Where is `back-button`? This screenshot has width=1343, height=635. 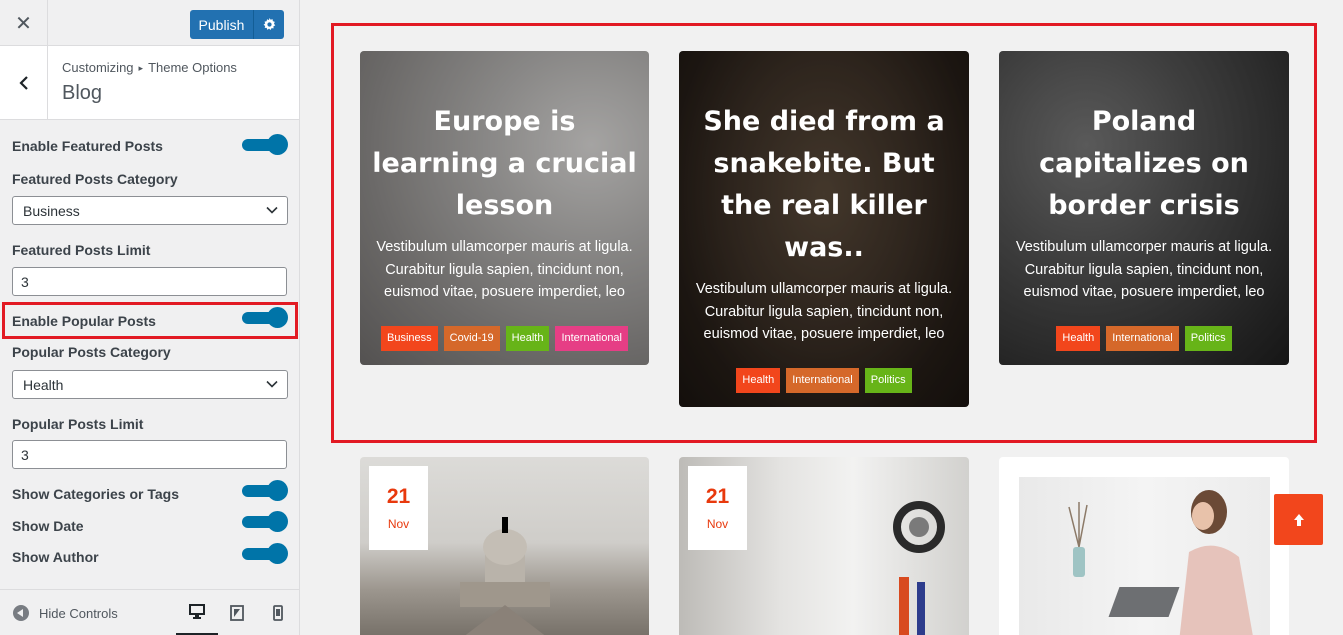
back-button is located at coordinates (24, 83).